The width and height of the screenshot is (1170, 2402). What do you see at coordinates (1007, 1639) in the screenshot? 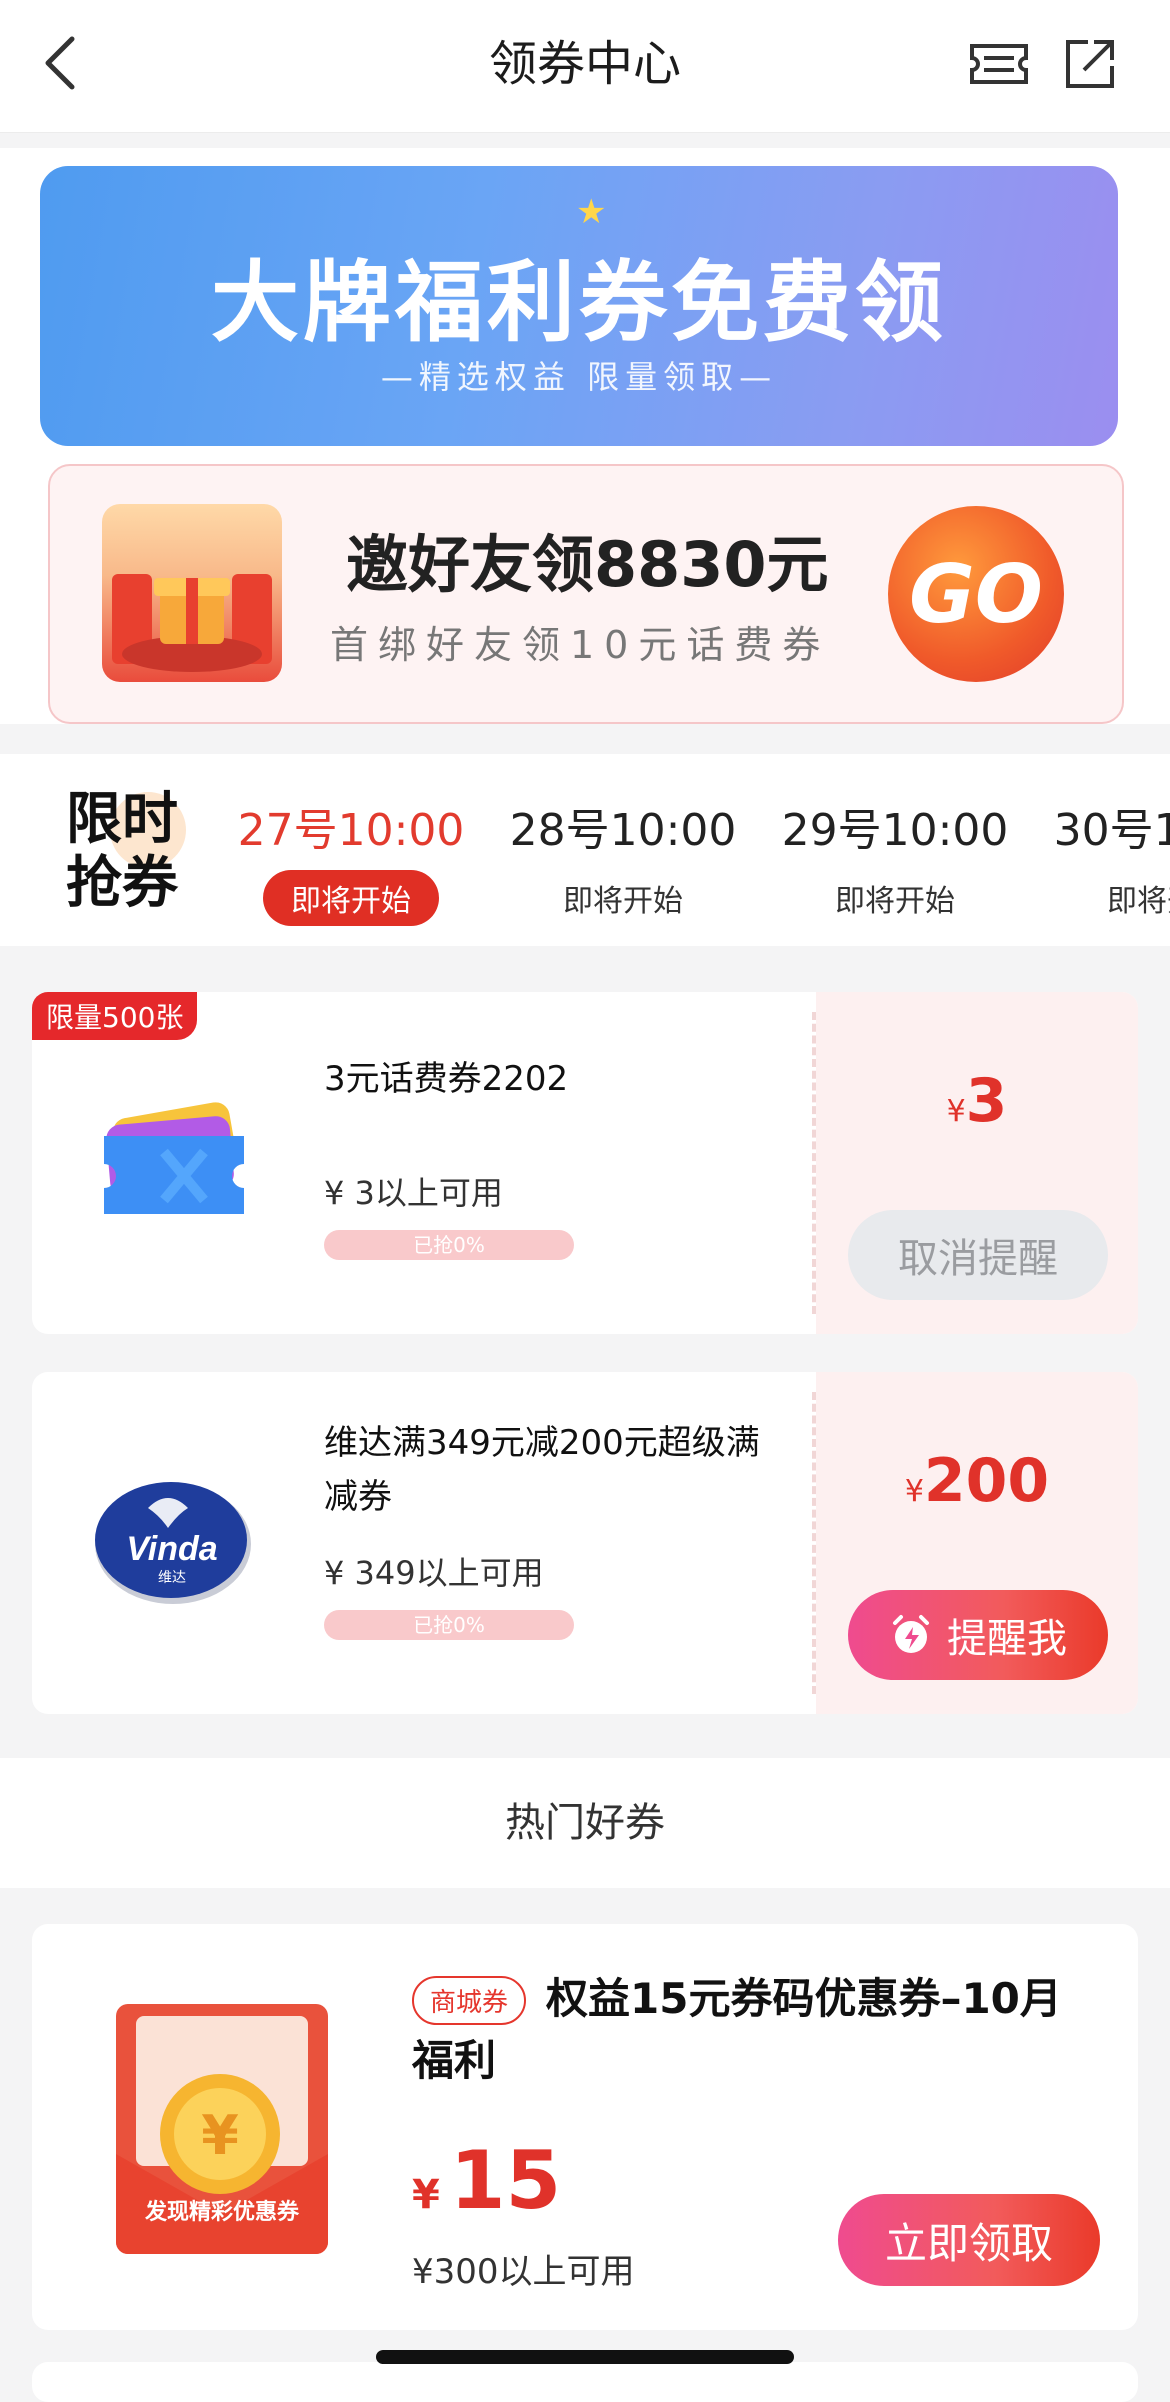
I see `remind-me-label: 提醒我` at bounding box center [1007, 1639].